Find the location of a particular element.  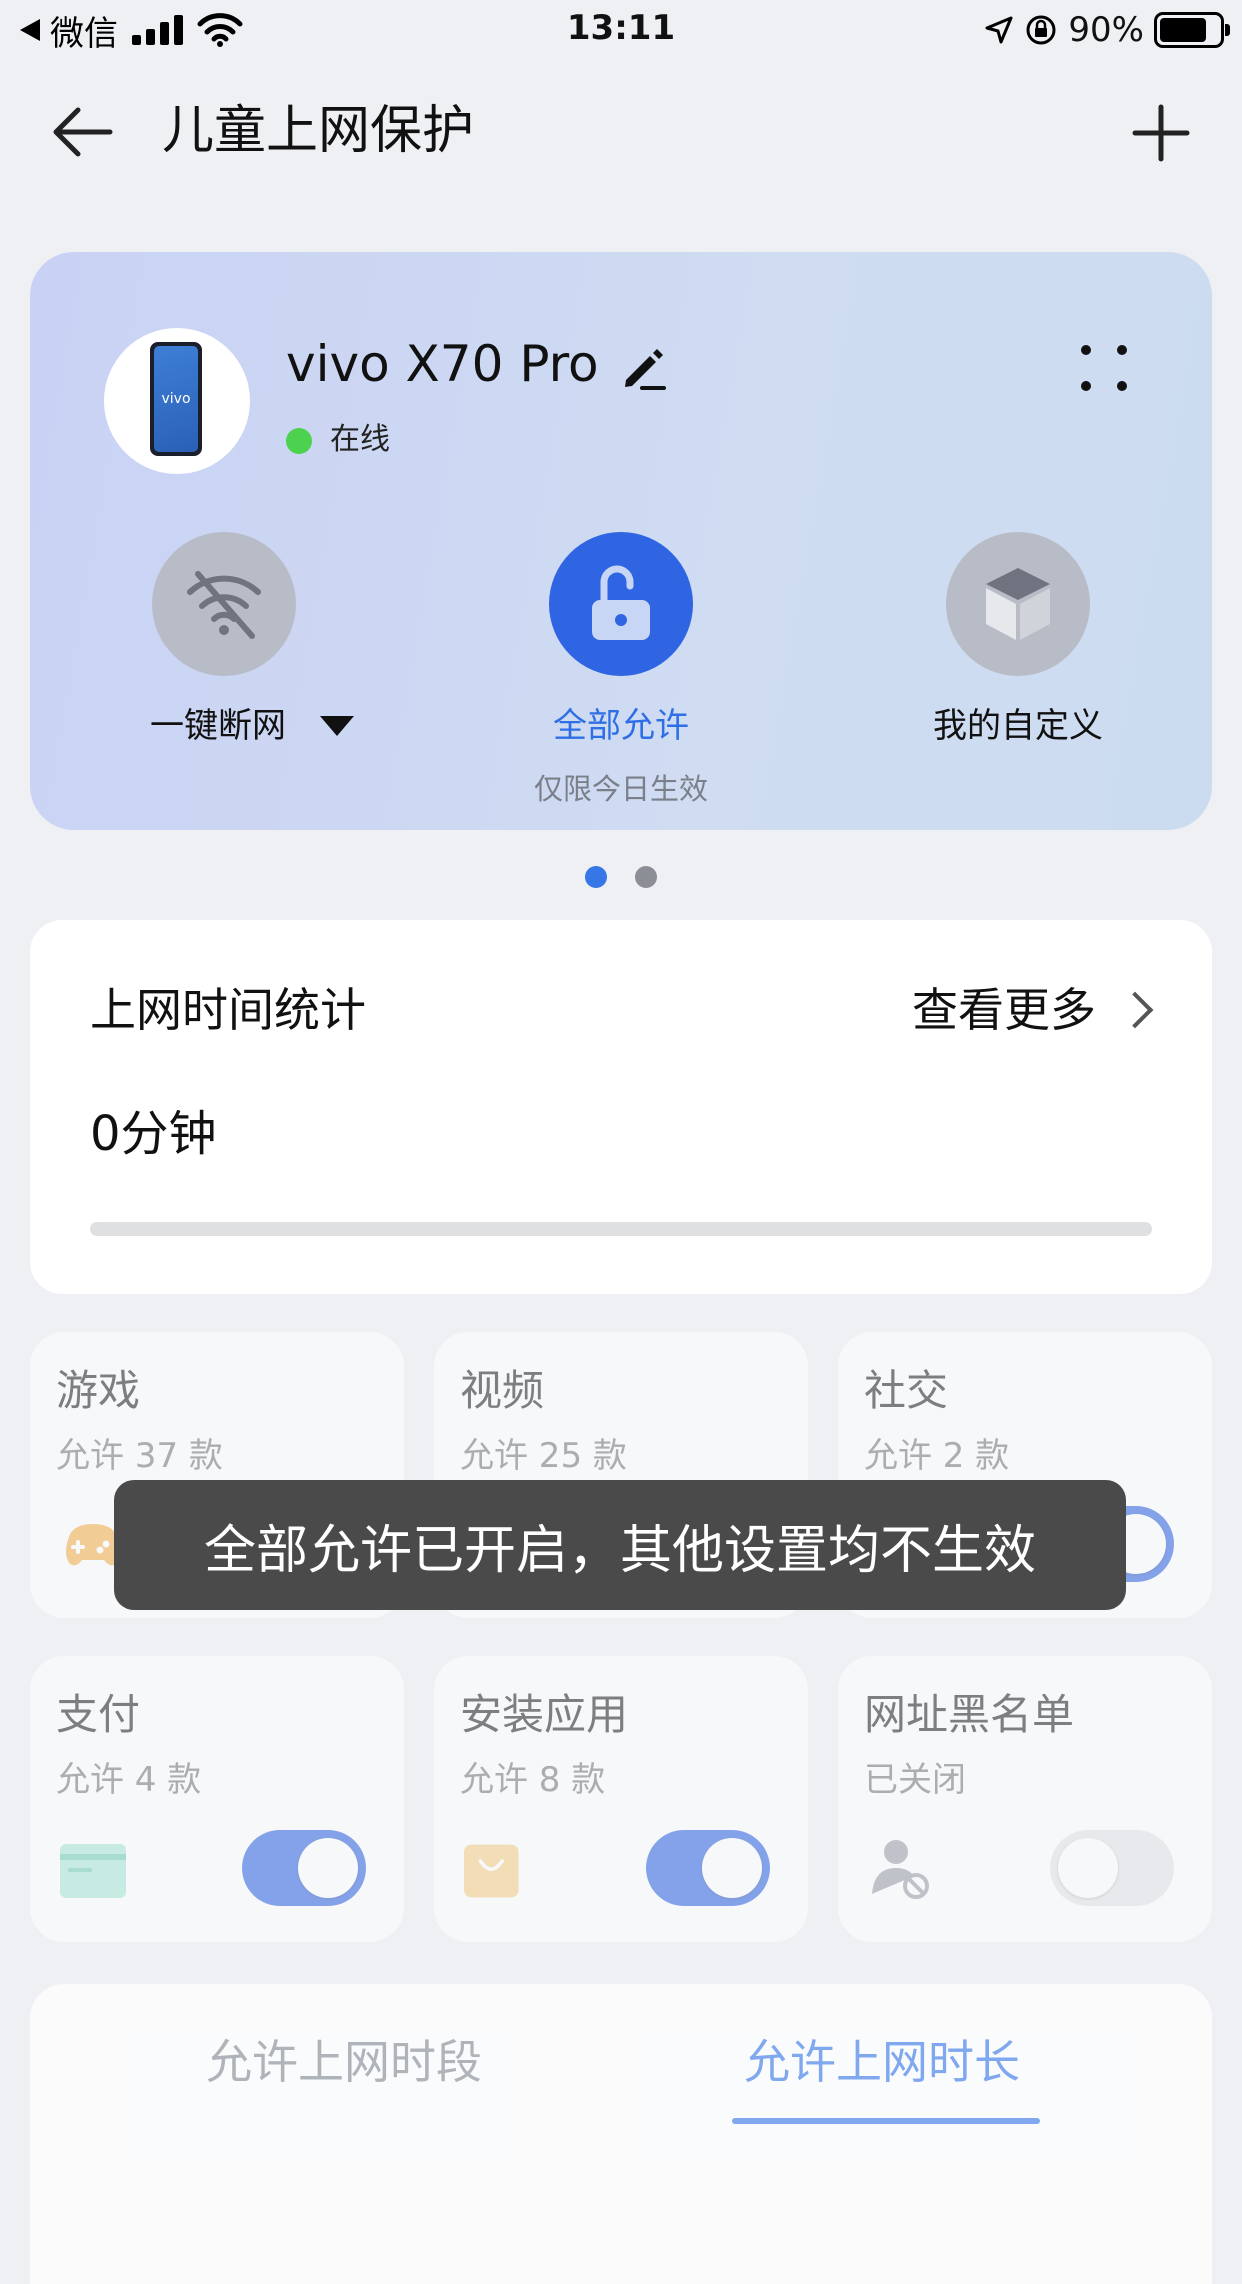

disconnect-label: 一键断网 is located at coordinates (218, 726).